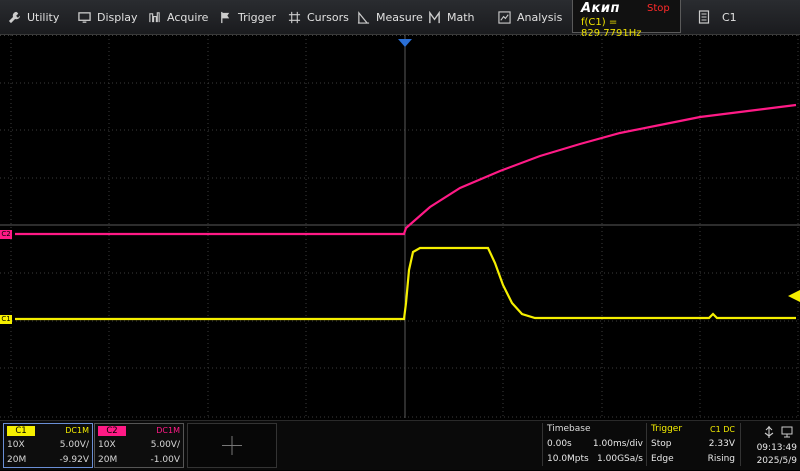  I want to click on menu-math-label: Math, so click(461, 17).